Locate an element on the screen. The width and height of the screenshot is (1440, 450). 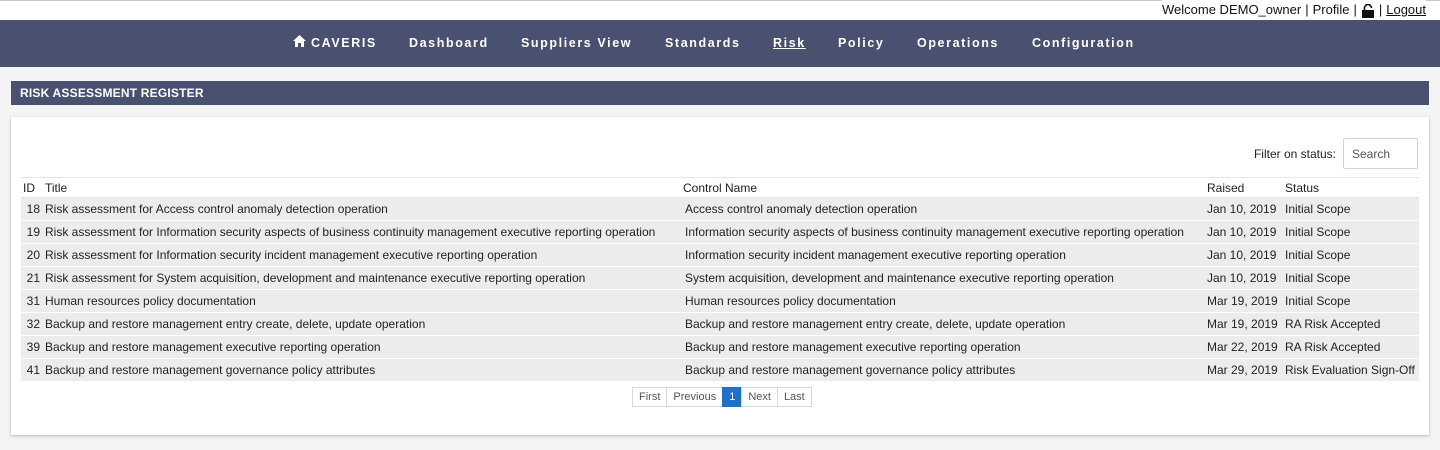
cell-id: 20 is located at coordinates (32, 255).